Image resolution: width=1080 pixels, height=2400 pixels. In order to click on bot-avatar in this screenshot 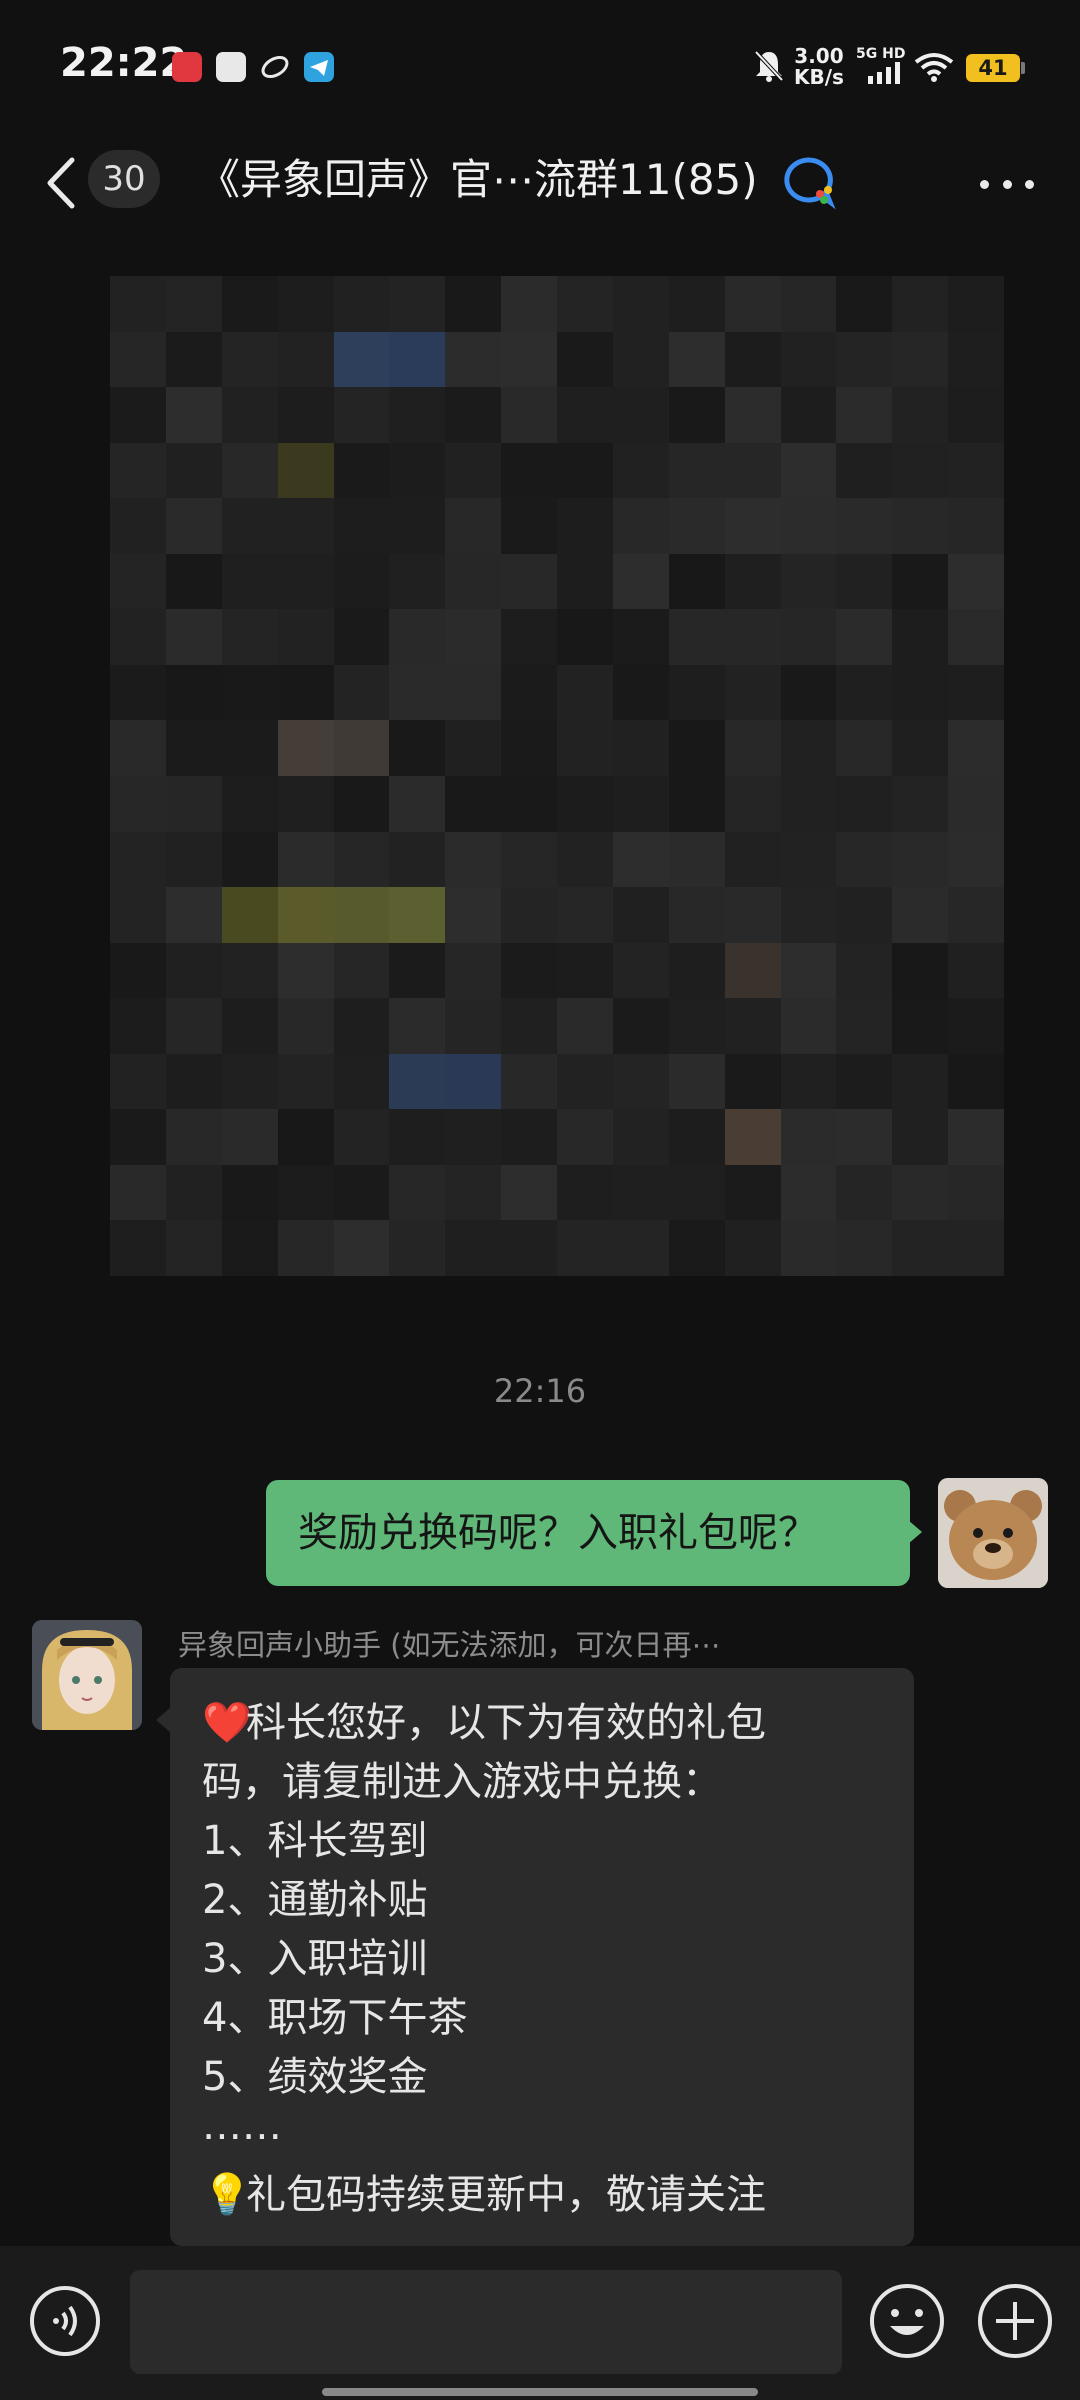, I will do `click(87, 1675)`.